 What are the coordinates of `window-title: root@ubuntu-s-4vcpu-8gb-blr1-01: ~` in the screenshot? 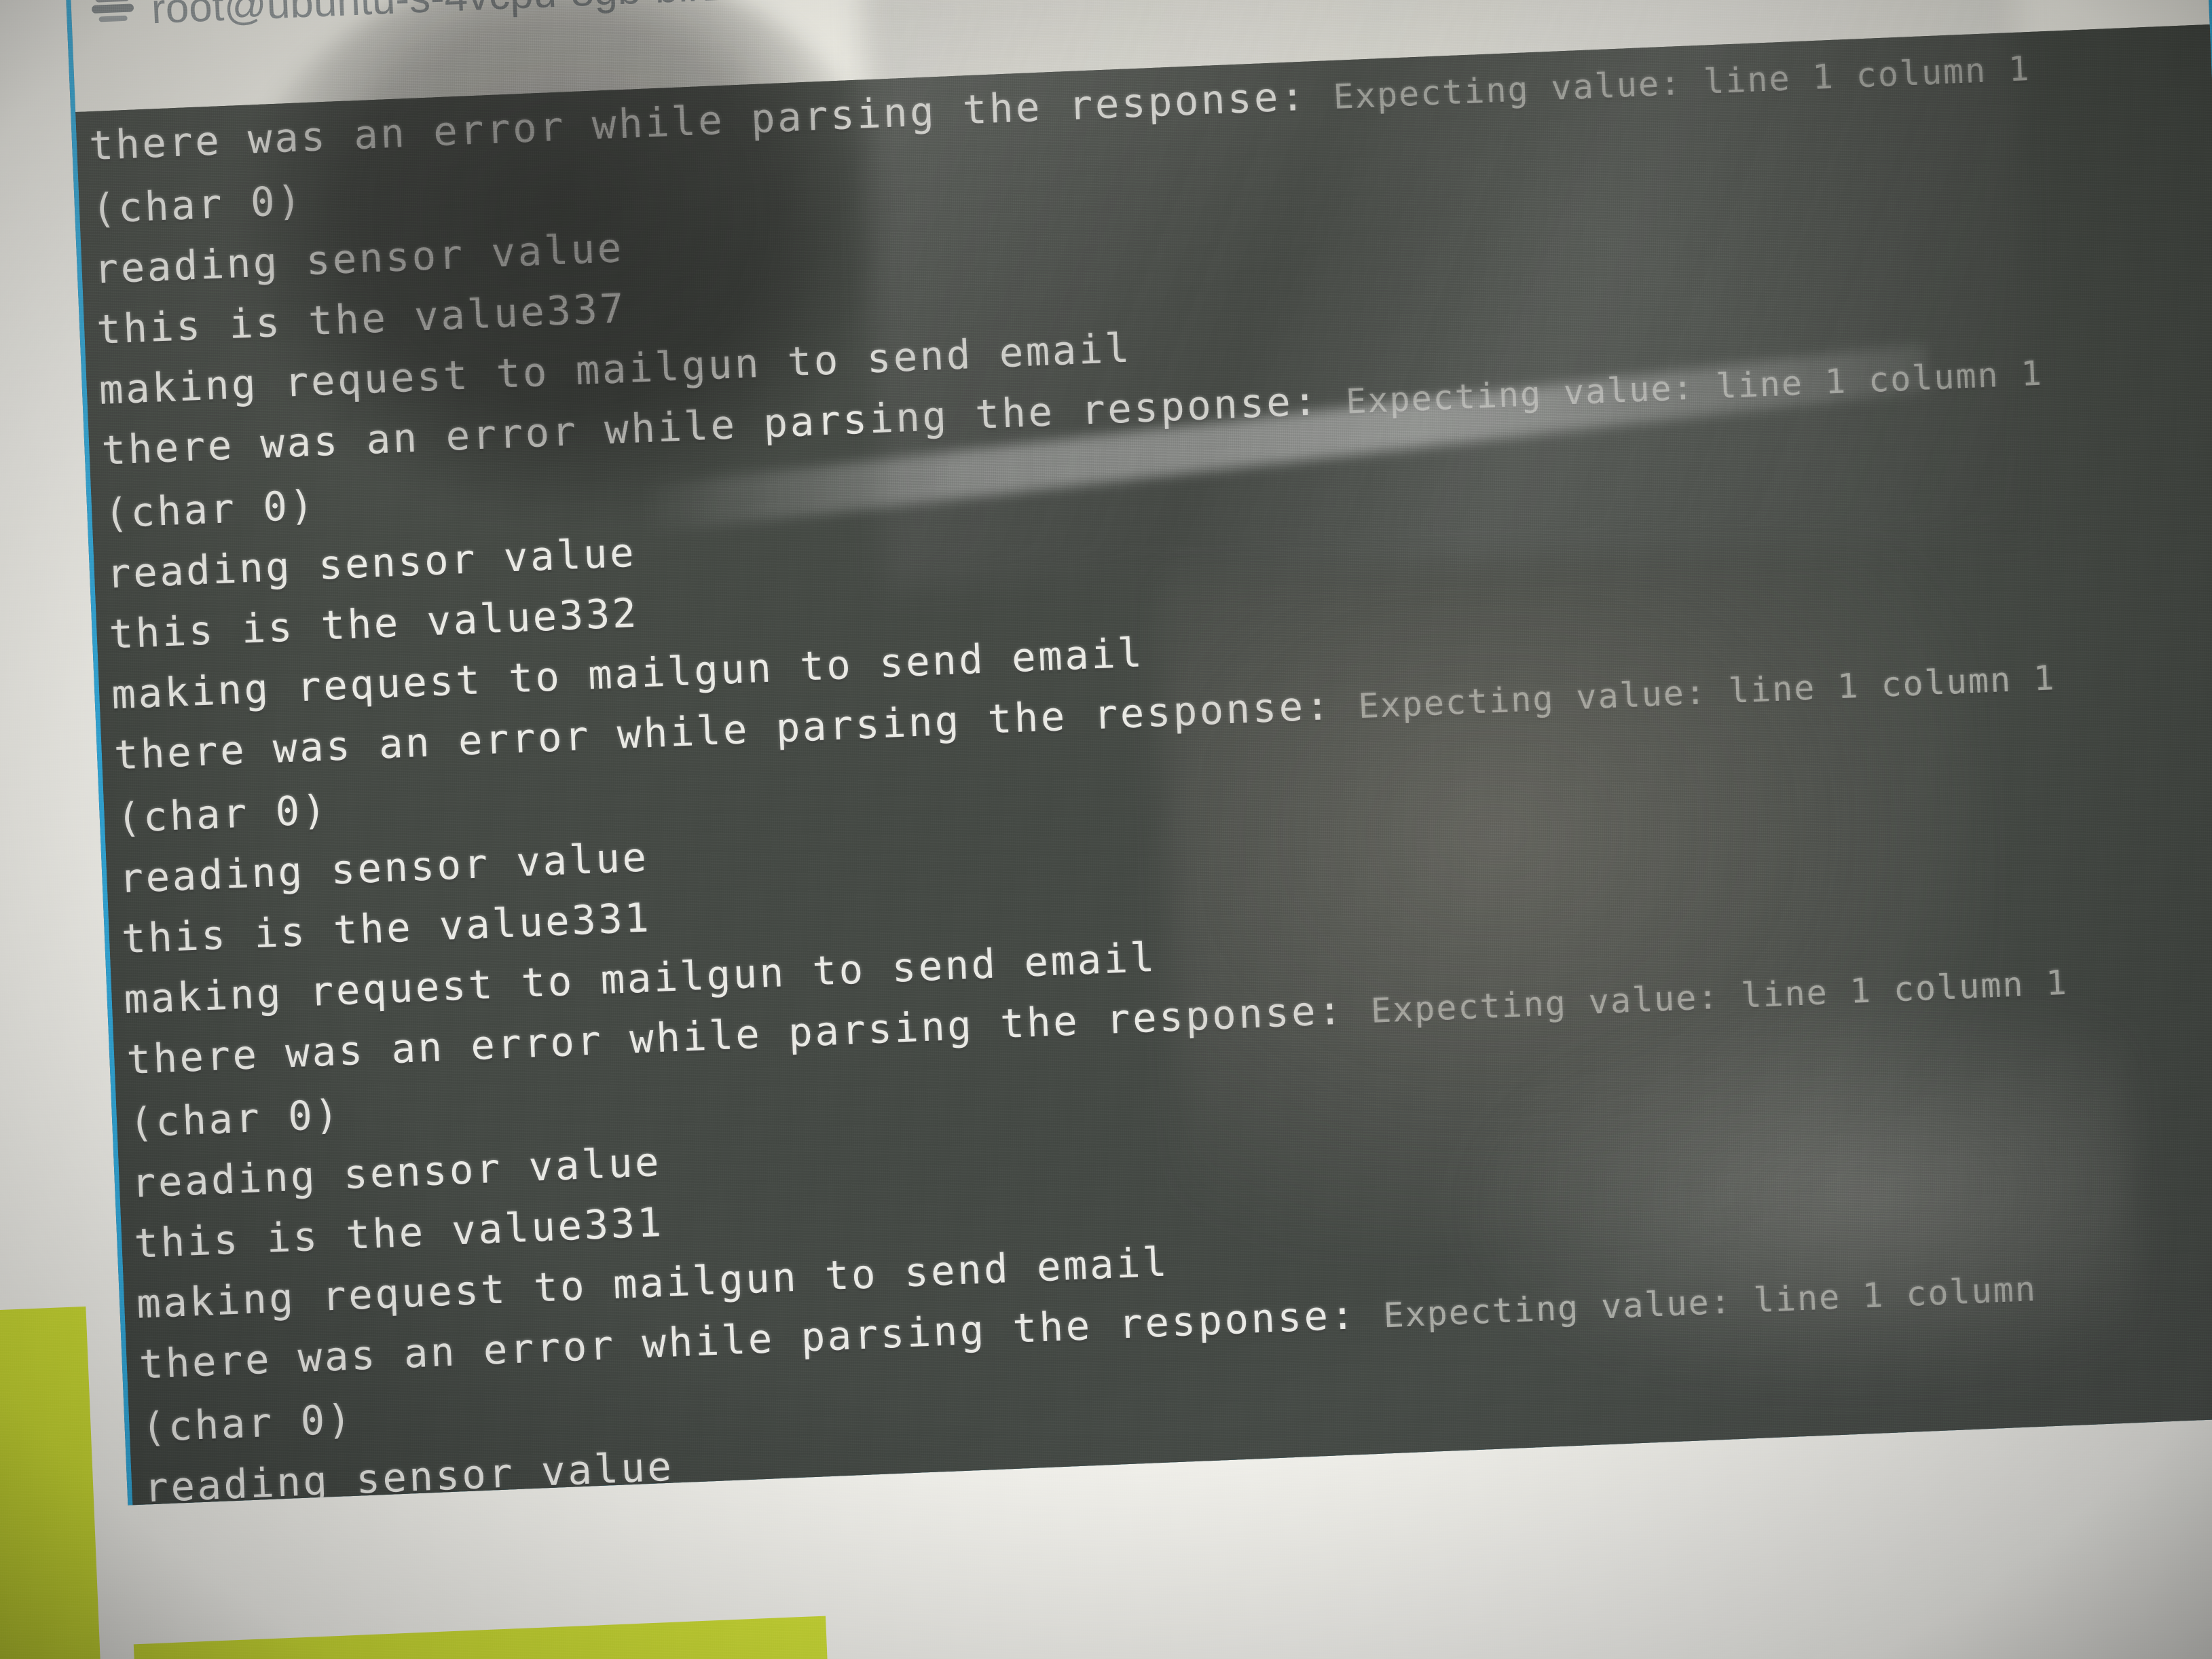 It's located at (493, 16).